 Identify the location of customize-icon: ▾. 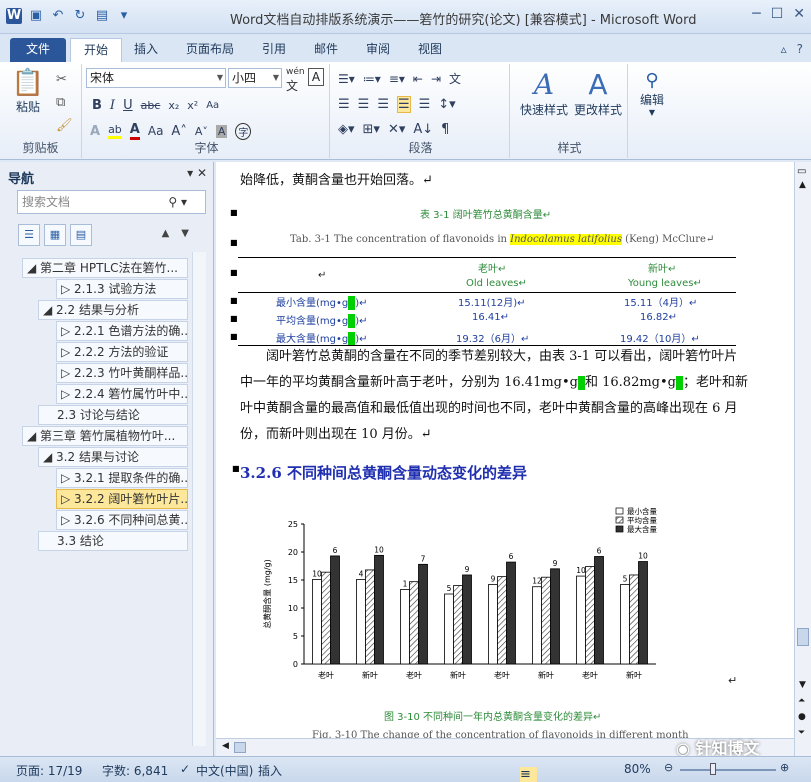
(124, 16).